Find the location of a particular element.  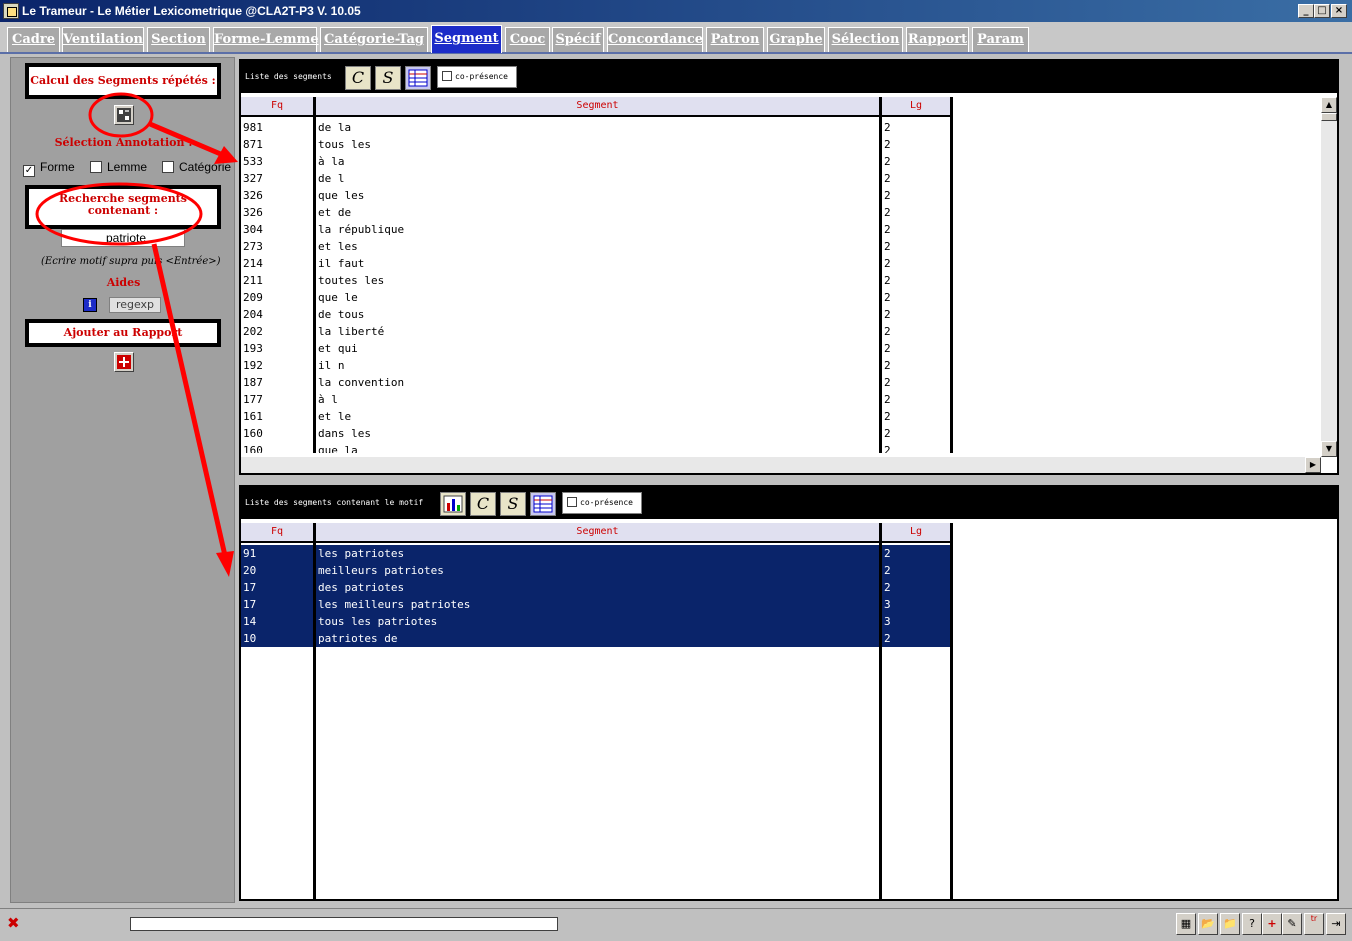

table-row: 160 dans les 2 is located at coordinates (597, 433).